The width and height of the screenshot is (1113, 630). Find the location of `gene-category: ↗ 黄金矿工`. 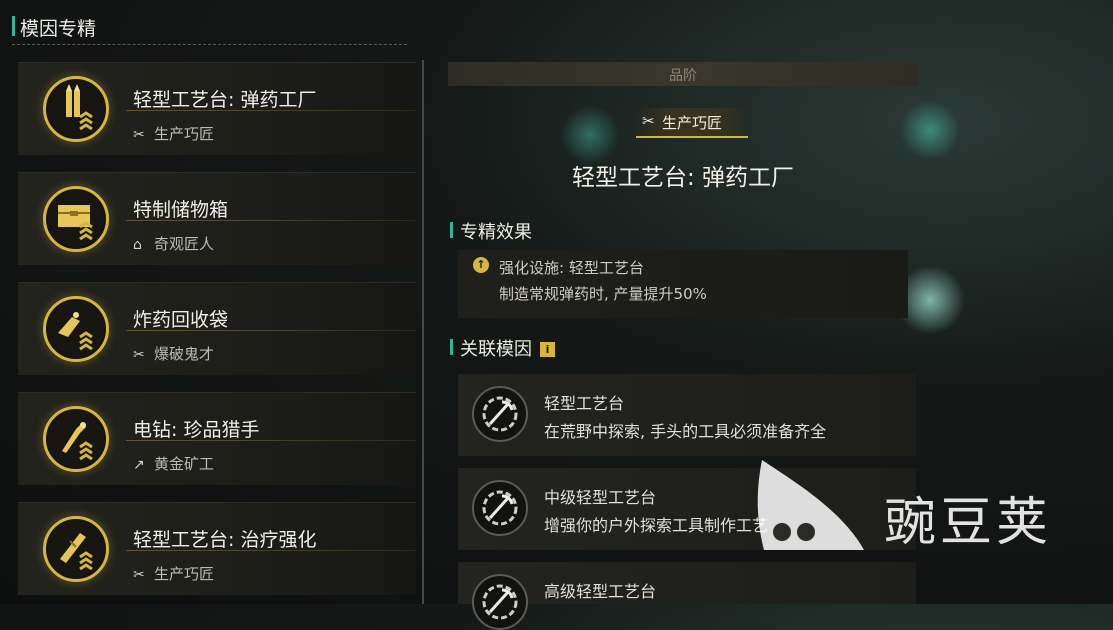

gene-category: ↗ 黄金矿工 is located at coordinates (173, 463).